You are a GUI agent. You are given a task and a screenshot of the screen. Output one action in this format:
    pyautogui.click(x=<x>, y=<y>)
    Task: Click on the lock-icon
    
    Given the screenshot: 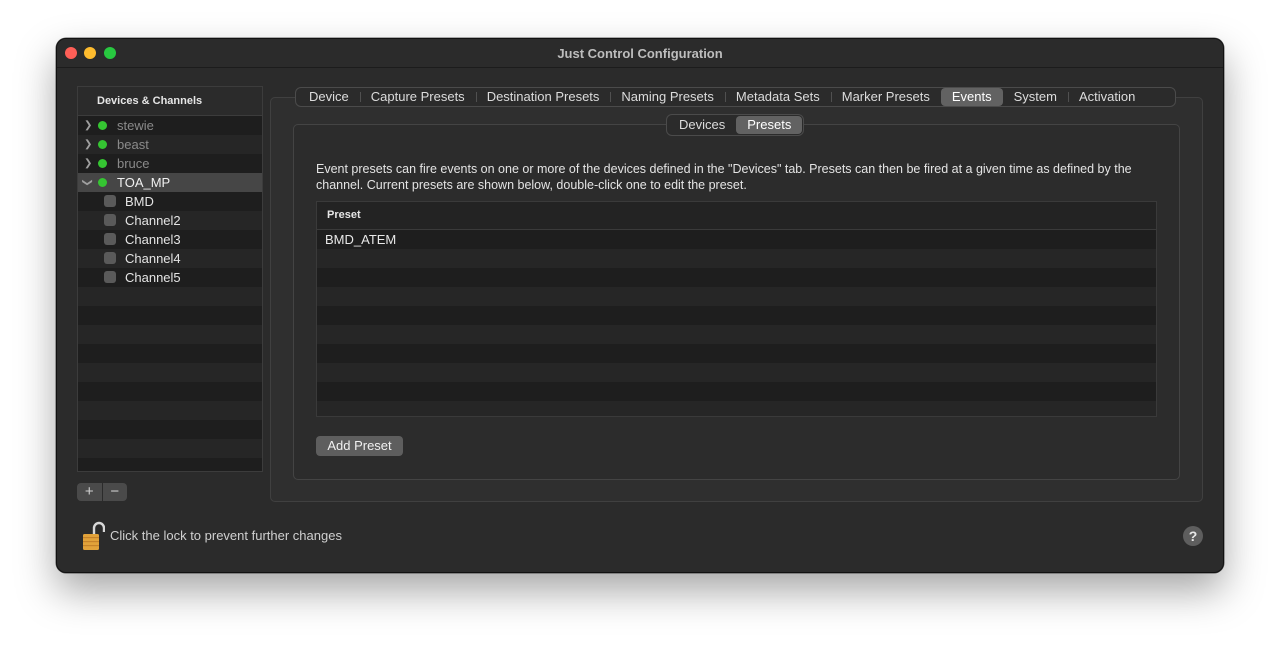 What is the action you would take?
    pyautogui.click(x=93, y=536)
    